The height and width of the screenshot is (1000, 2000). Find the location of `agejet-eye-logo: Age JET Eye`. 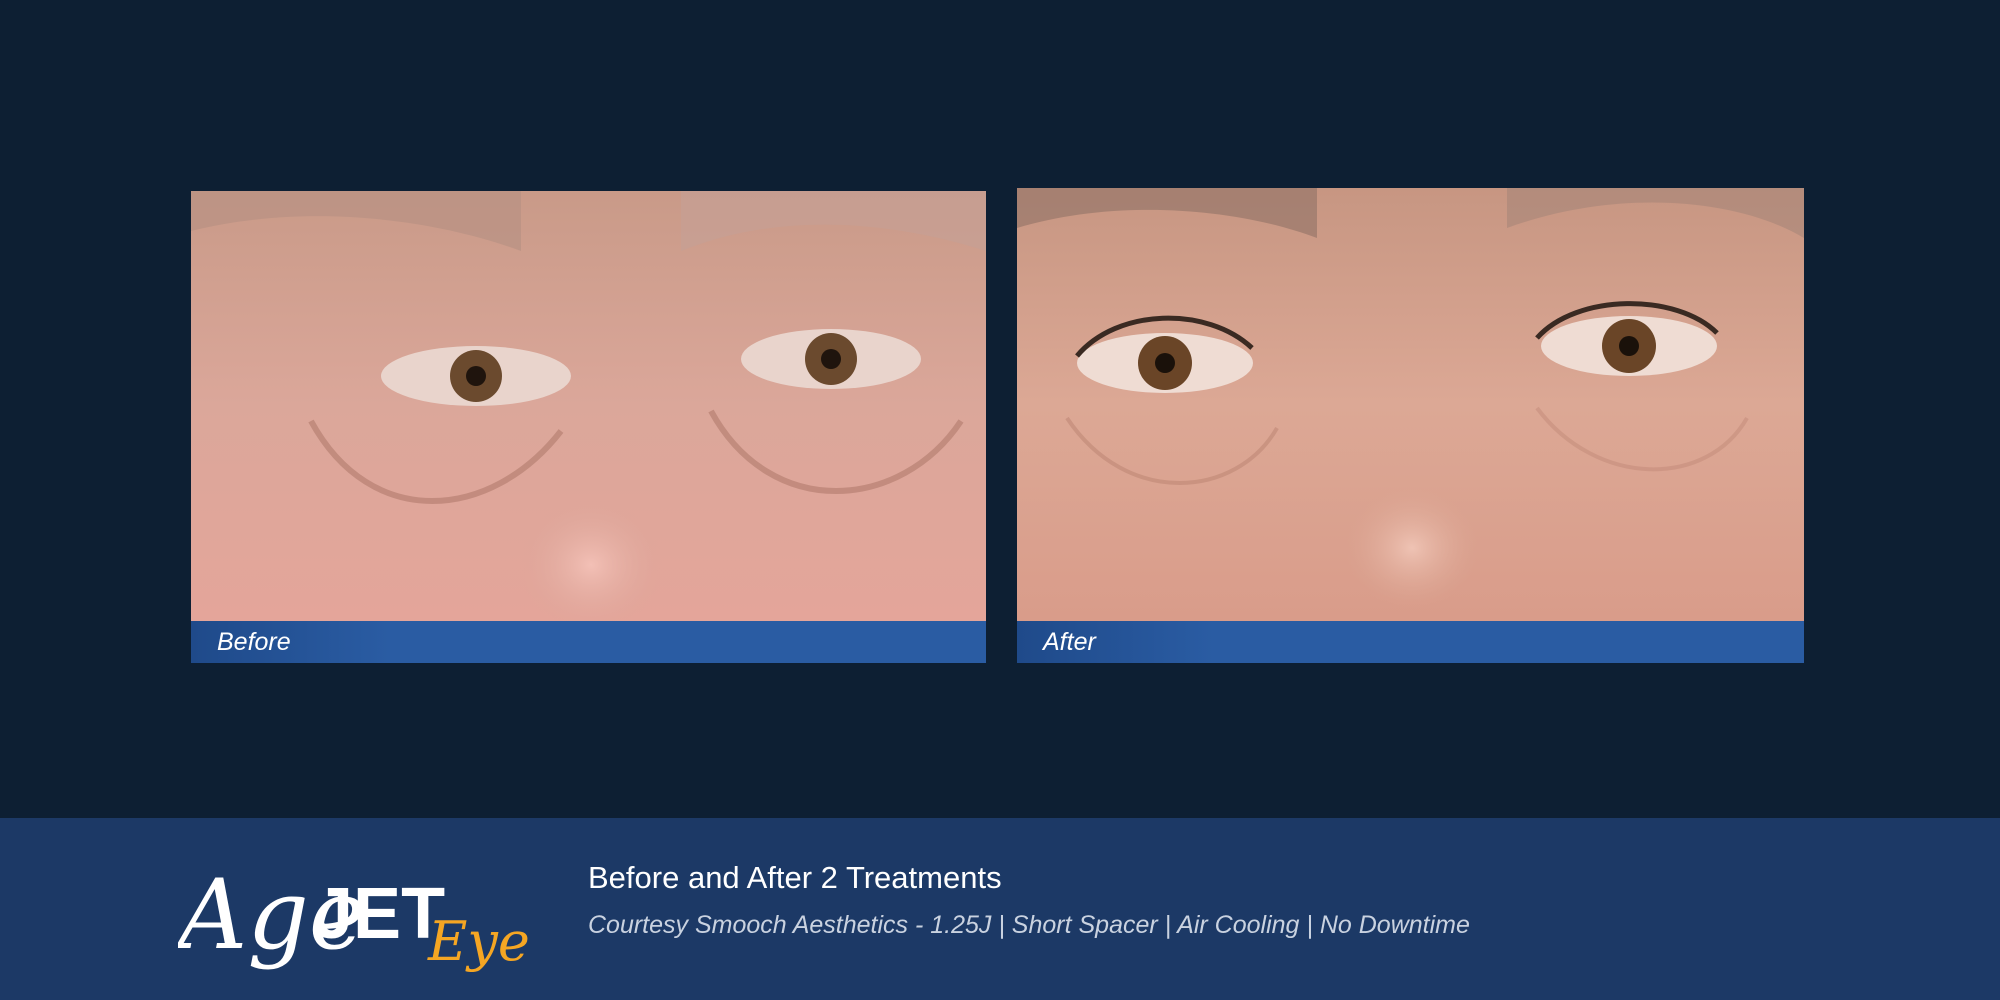

agejet-eye-logo: Age JET Eye is located at coordinates (358, 910).